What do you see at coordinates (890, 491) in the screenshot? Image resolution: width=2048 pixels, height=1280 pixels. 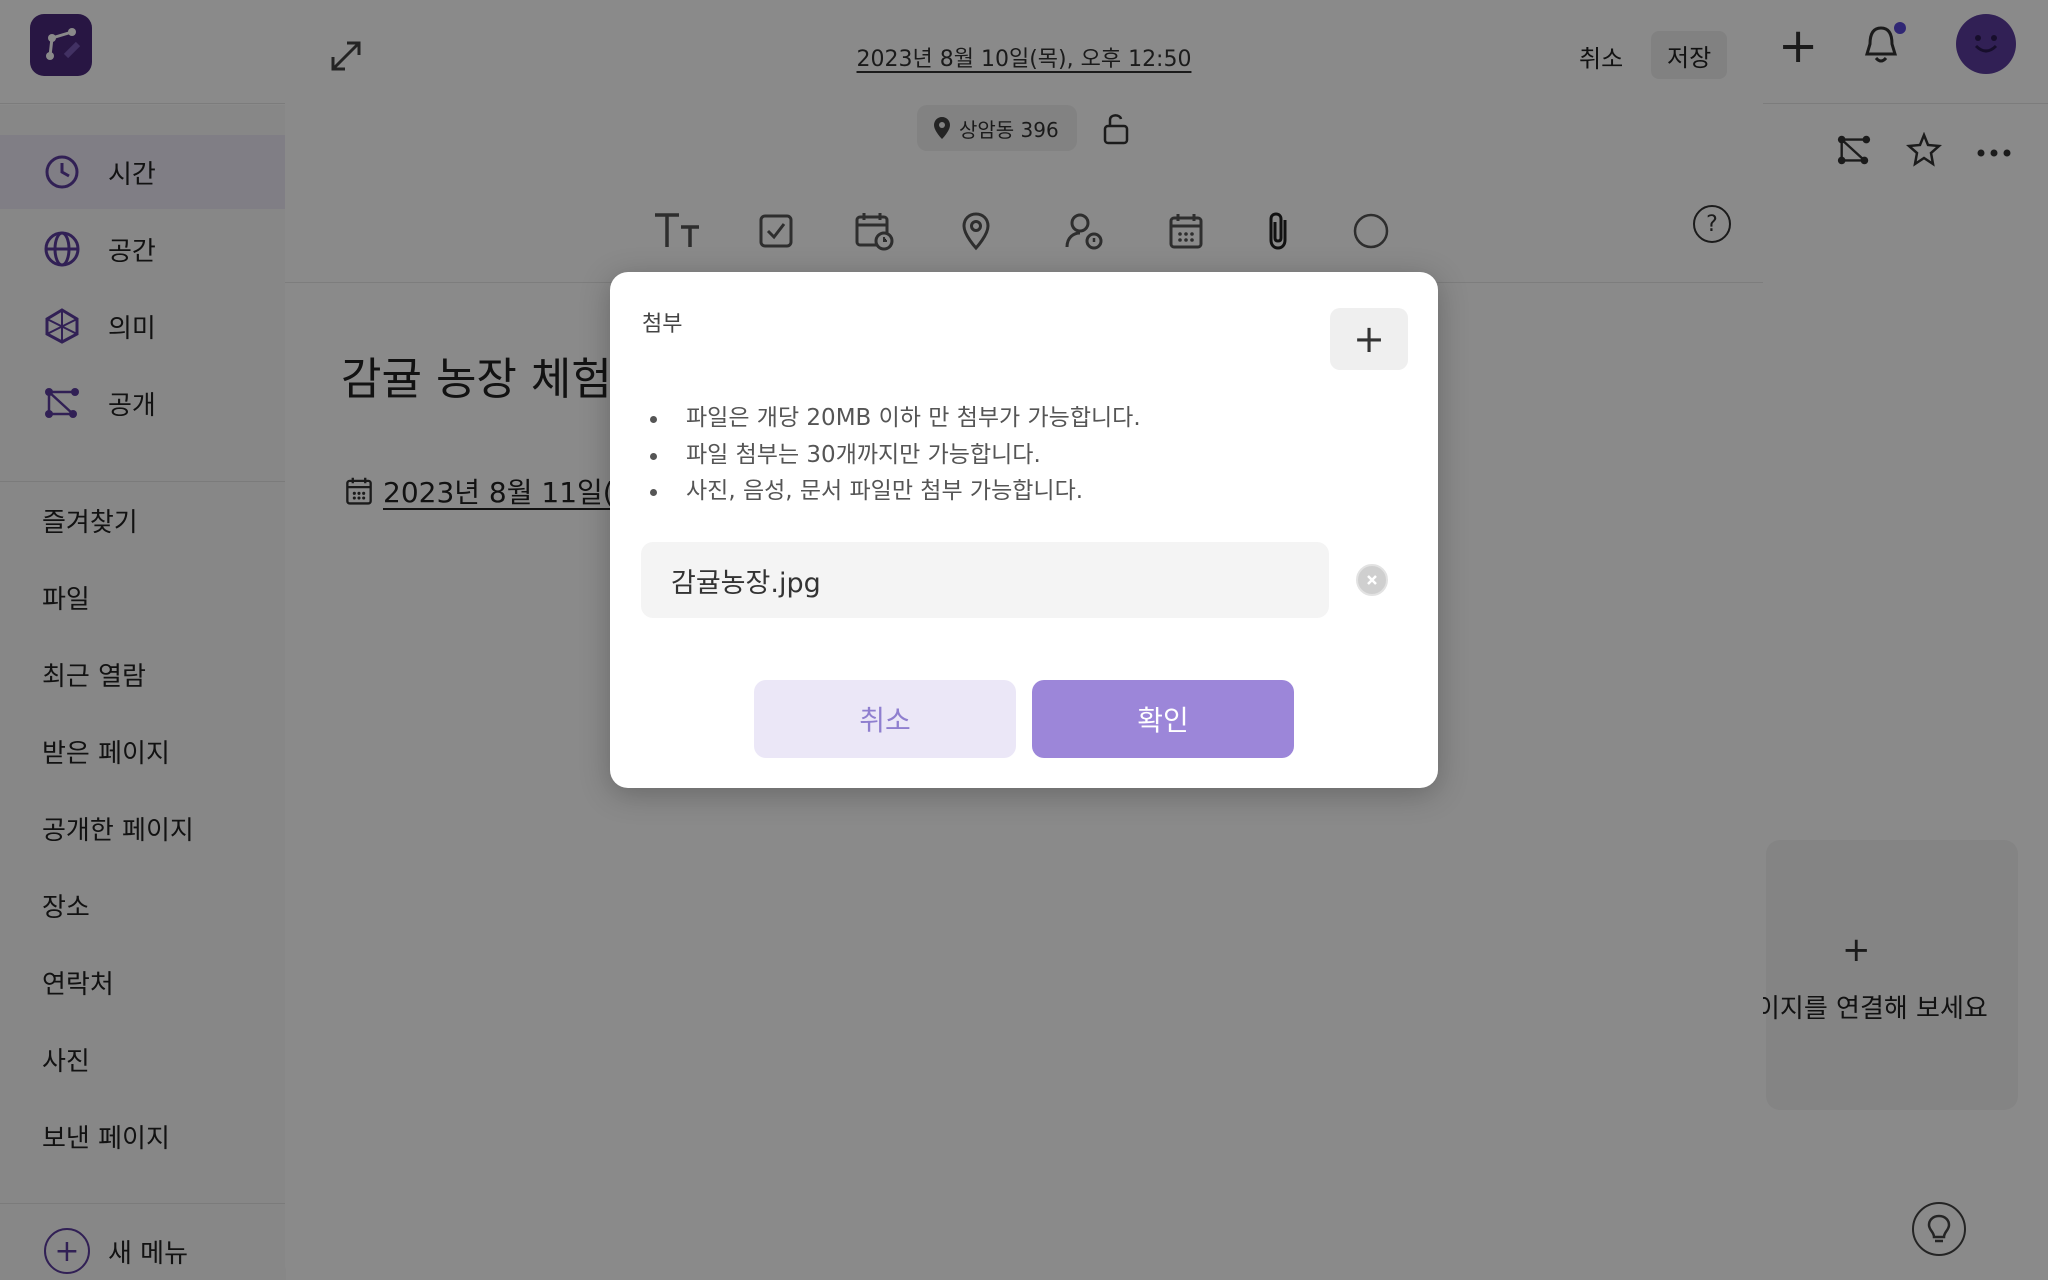 I see `rule-item: 사진, 음성, 문서 파일만 첨부 가능합니다.` at bounding box center [890, 491].